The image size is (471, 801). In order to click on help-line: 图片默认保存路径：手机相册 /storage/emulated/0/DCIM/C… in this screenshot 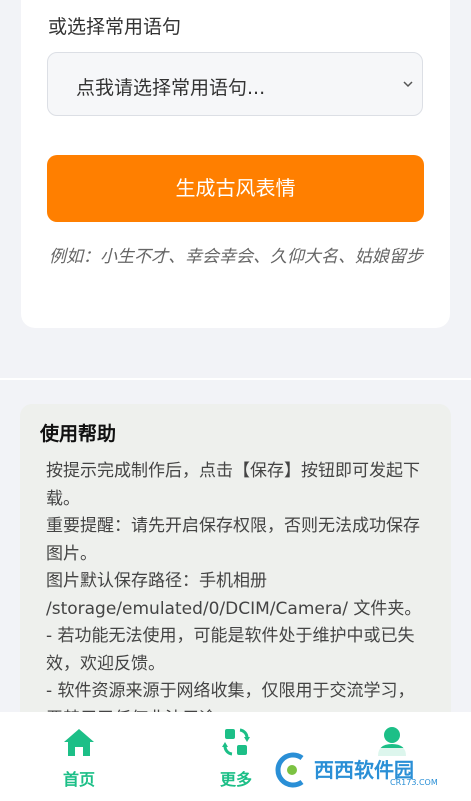, I will do `click(234, 595)`.